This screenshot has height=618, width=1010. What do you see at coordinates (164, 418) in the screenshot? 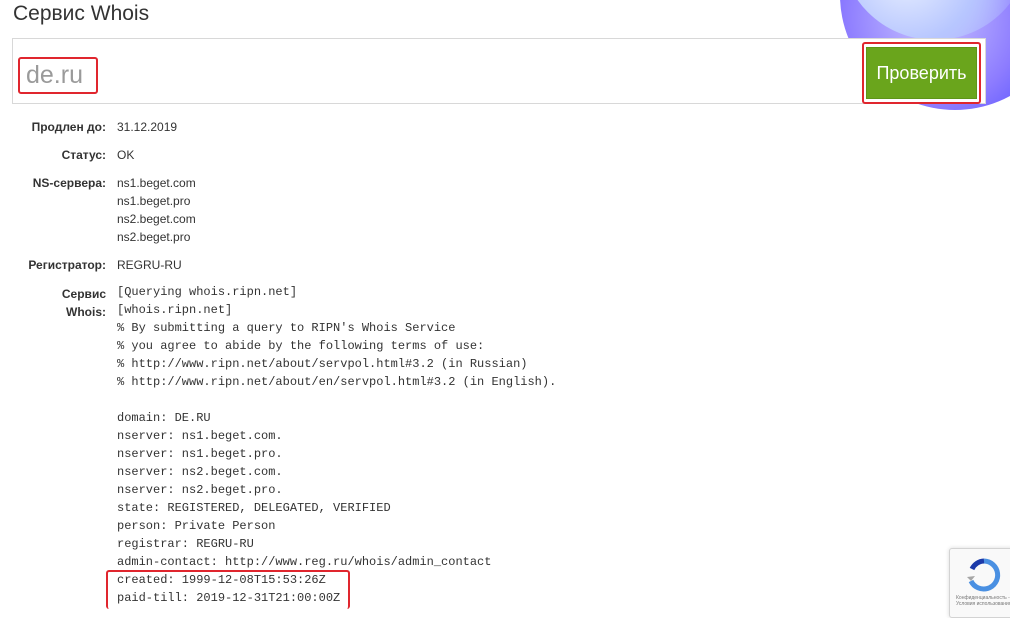
I see `whois-line: domain: DE.RU` at bounding box center [164, 418].